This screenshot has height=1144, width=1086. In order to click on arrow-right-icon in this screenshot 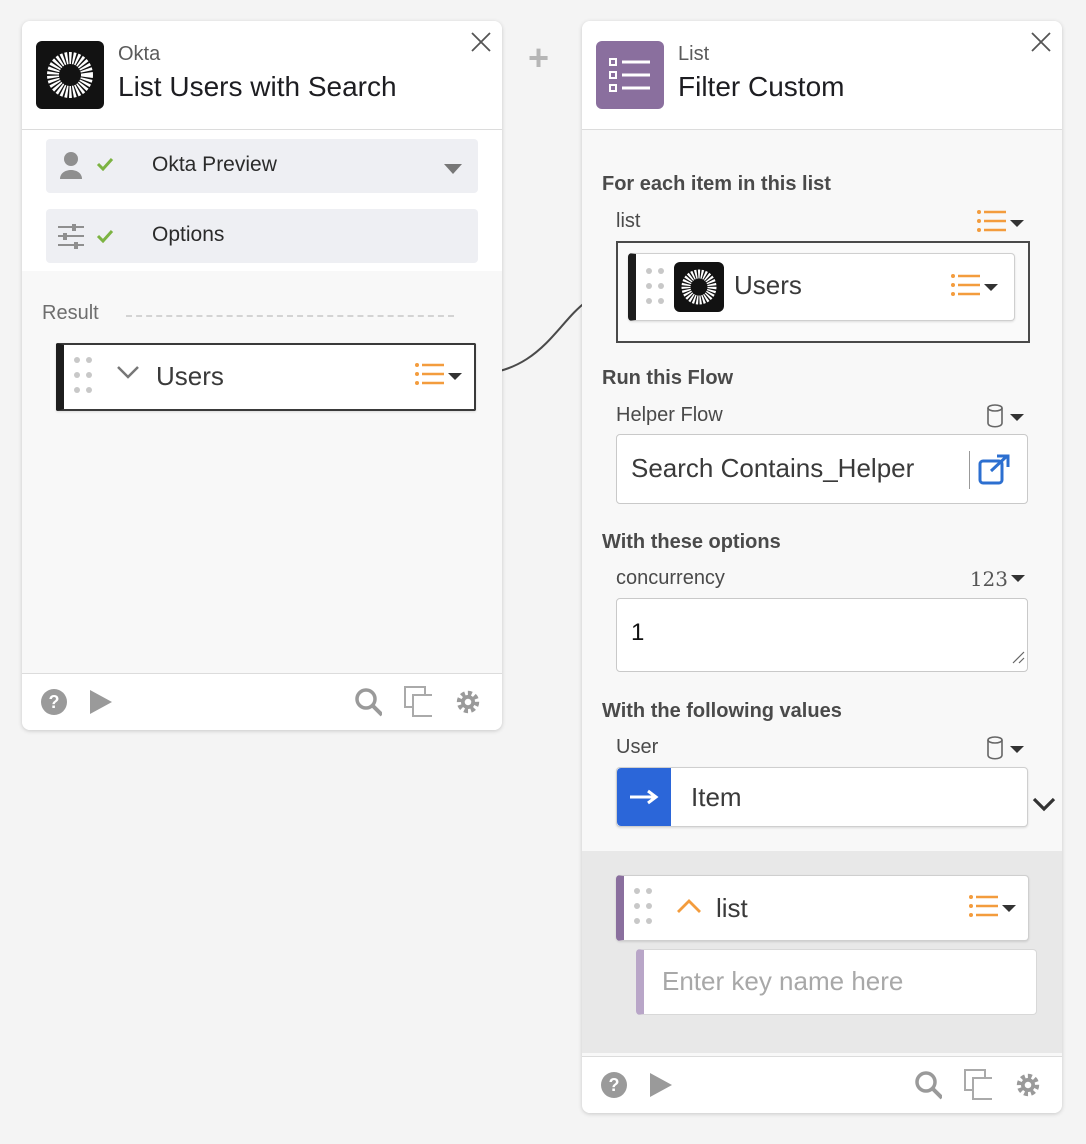, I will do `click(644, 797)`.